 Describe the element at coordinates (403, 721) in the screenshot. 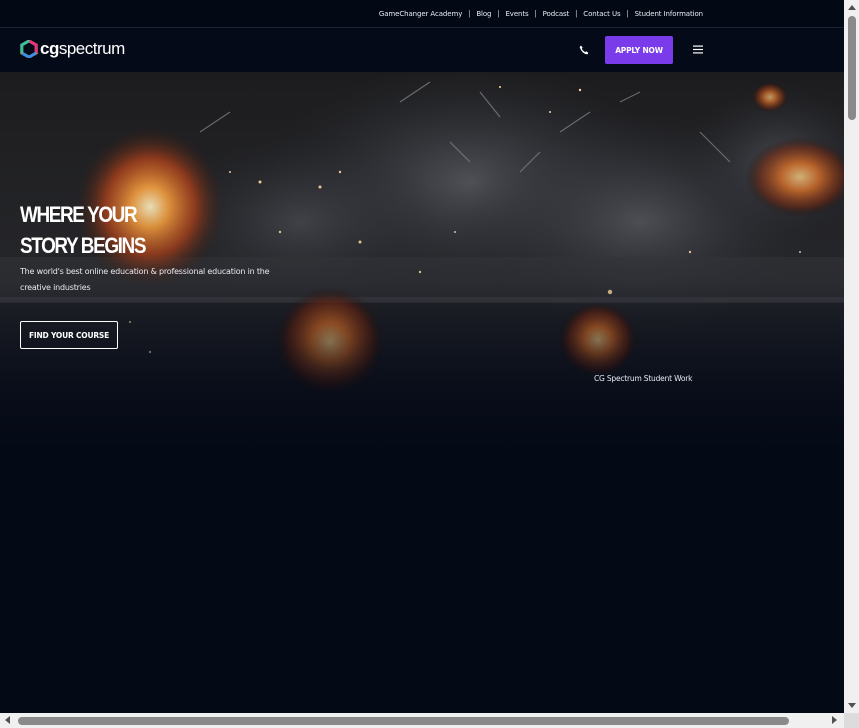

I see `horizontal-scrollbar-thumb` at that location.